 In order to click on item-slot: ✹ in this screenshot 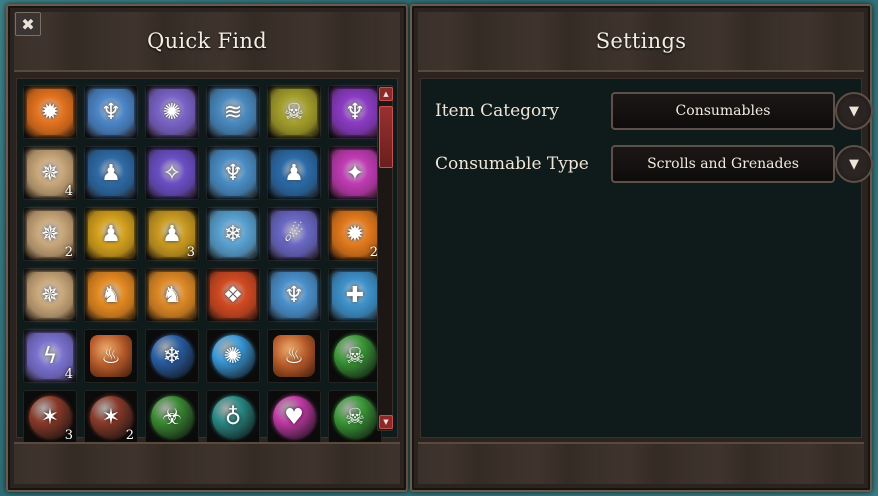, I will do `click(50, 112)`.